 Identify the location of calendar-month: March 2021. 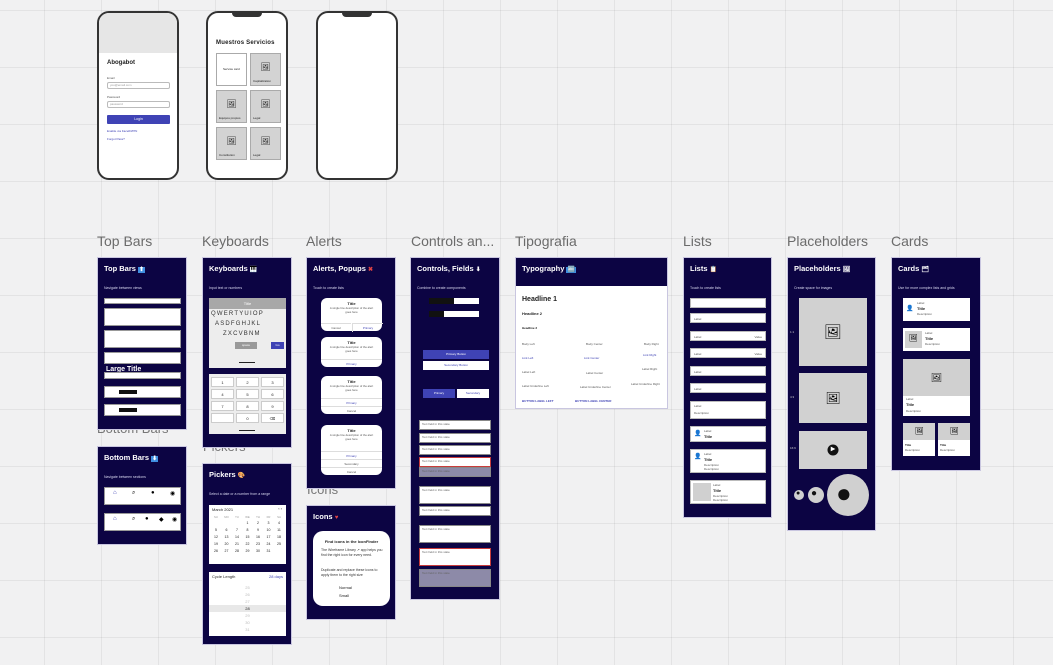
(222, 509).